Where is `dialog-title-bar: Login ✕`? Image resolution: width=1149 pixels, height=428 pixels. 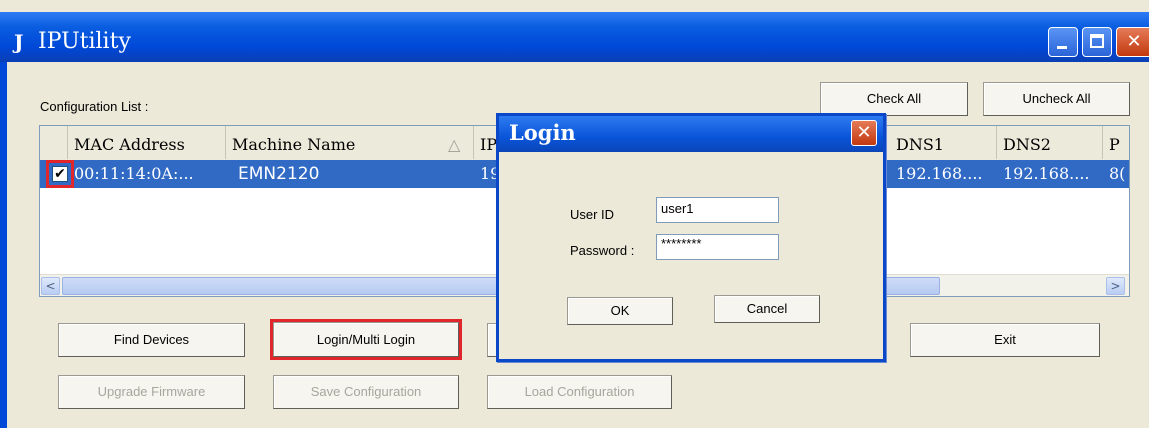
dialog-title-bar: Login ✕ is located at coordinates (691, 134).